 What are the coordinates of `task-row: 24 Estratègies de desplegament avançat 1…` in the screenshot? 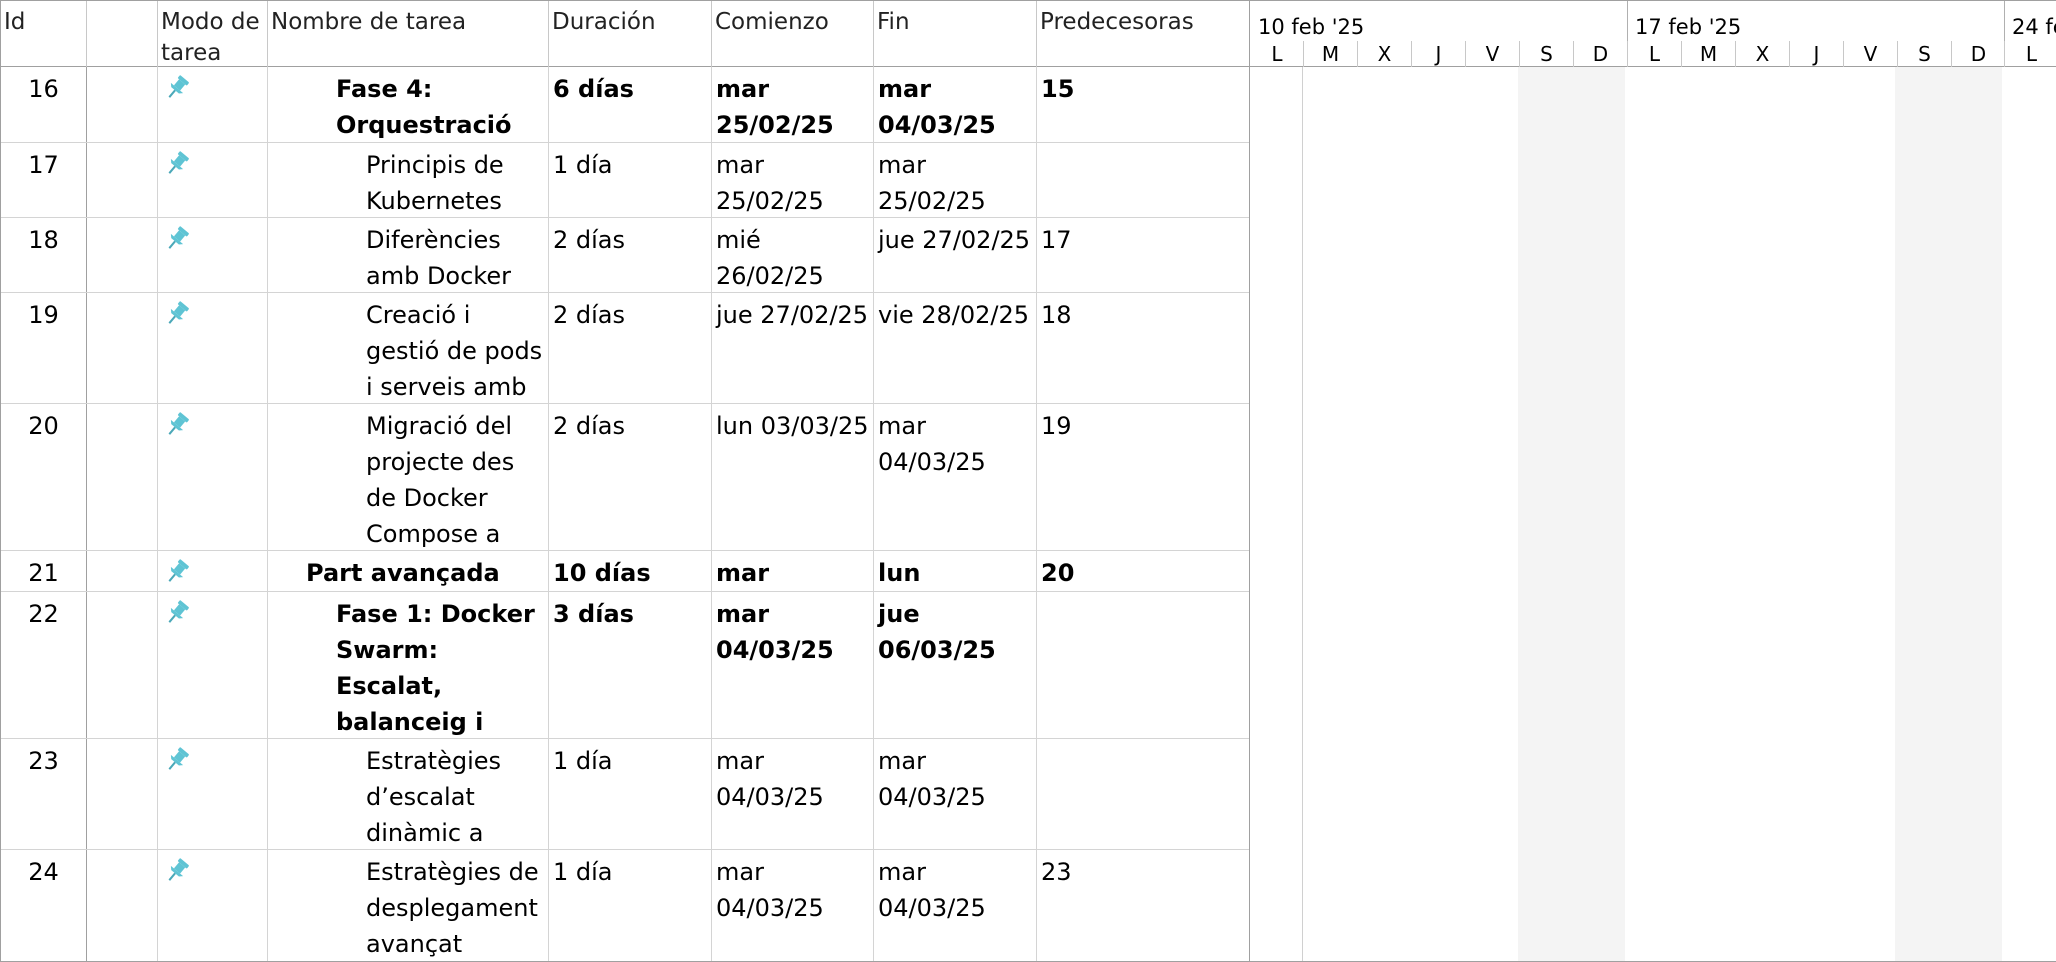 It's located at (625, 905).